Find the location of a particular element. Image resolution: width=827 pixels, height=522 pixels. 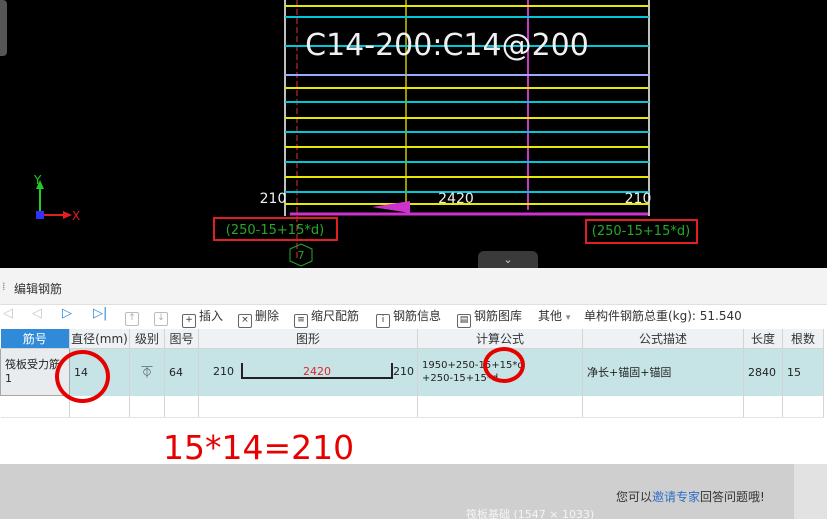

ucs-icon is located at coordinates (54, 199).